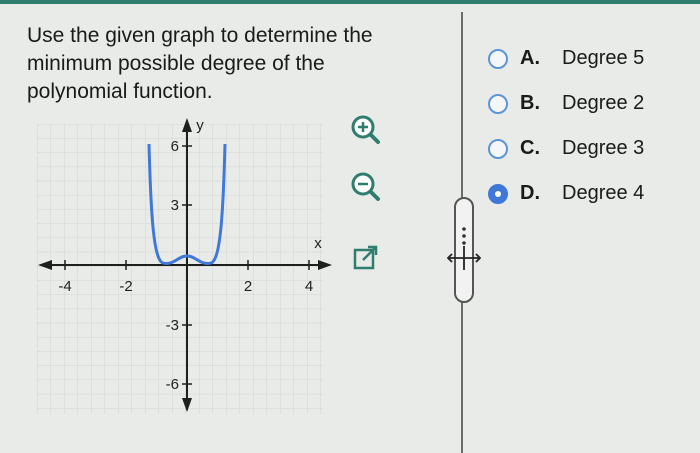  Describe the element at coordinates (172, 384) in the screenshot. I see `y-tick-label: -6` at that location.